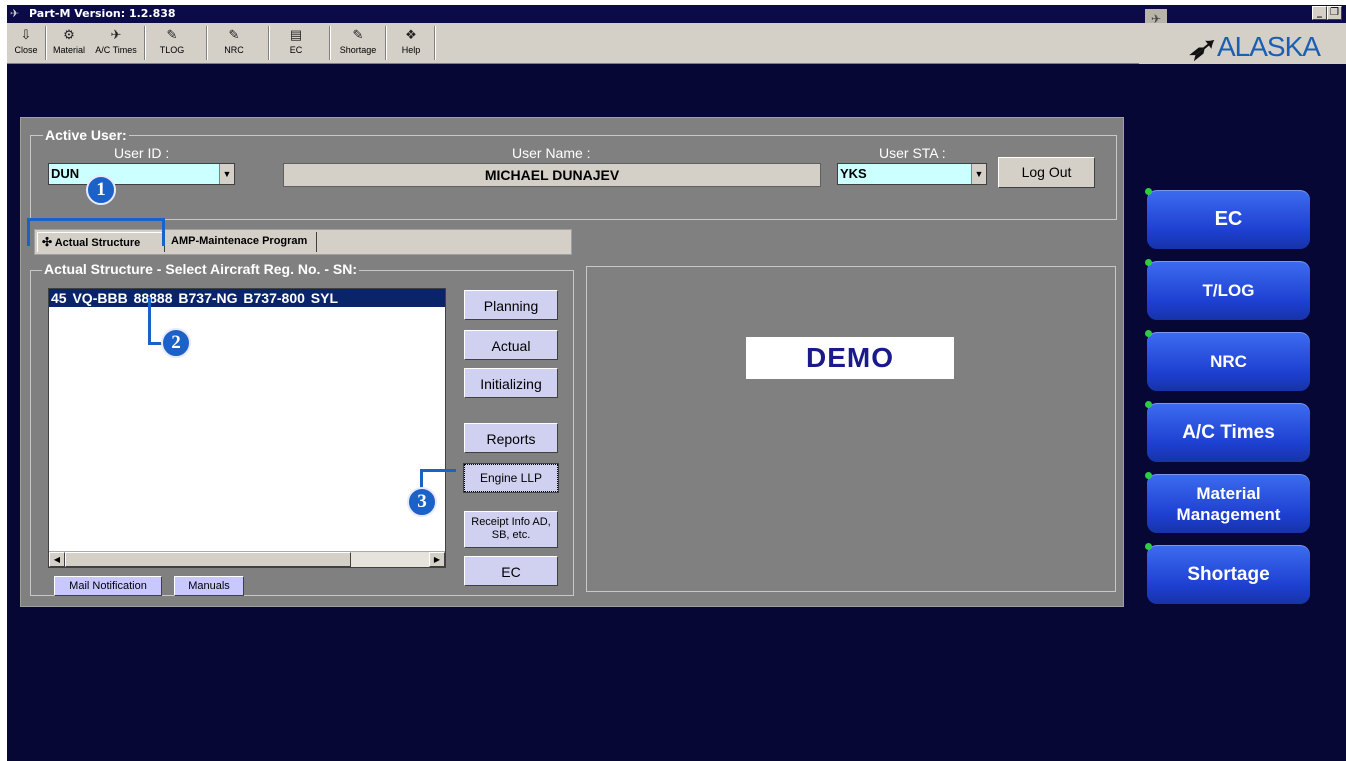  What do you see at coordinates (69, 43) in the screenshot?
I see `toolbar-material-button: ⚙ Material` at bounding box center [69, 43].